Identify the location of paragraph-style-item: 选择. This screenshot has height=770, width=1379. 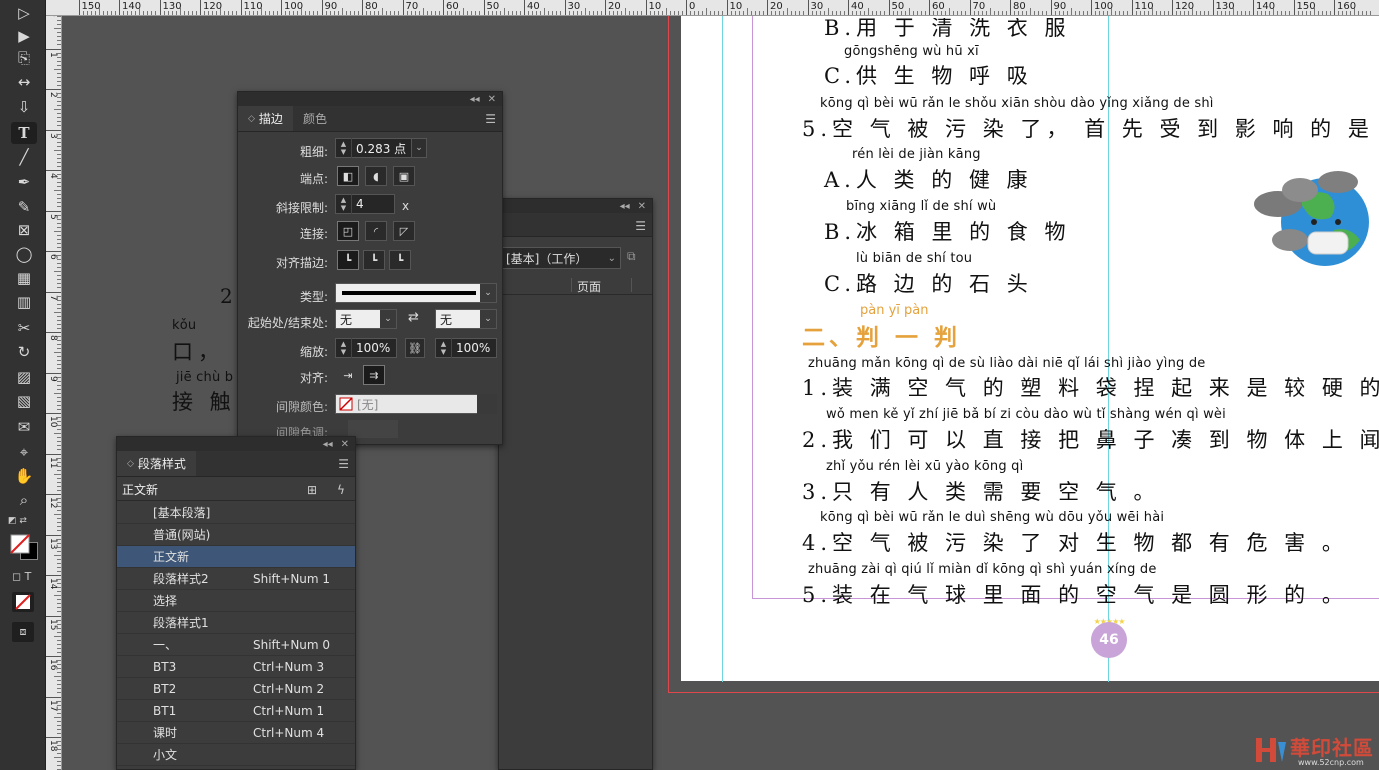
(236, 601).